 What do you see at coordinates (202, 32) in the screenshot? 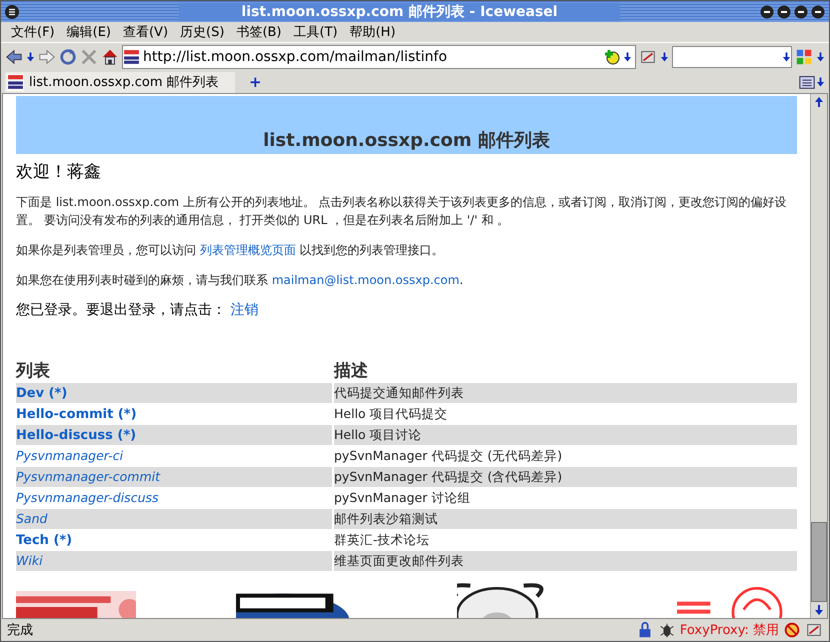
I see `menu-item: 历史(S)` at bounding box center [202, 32].